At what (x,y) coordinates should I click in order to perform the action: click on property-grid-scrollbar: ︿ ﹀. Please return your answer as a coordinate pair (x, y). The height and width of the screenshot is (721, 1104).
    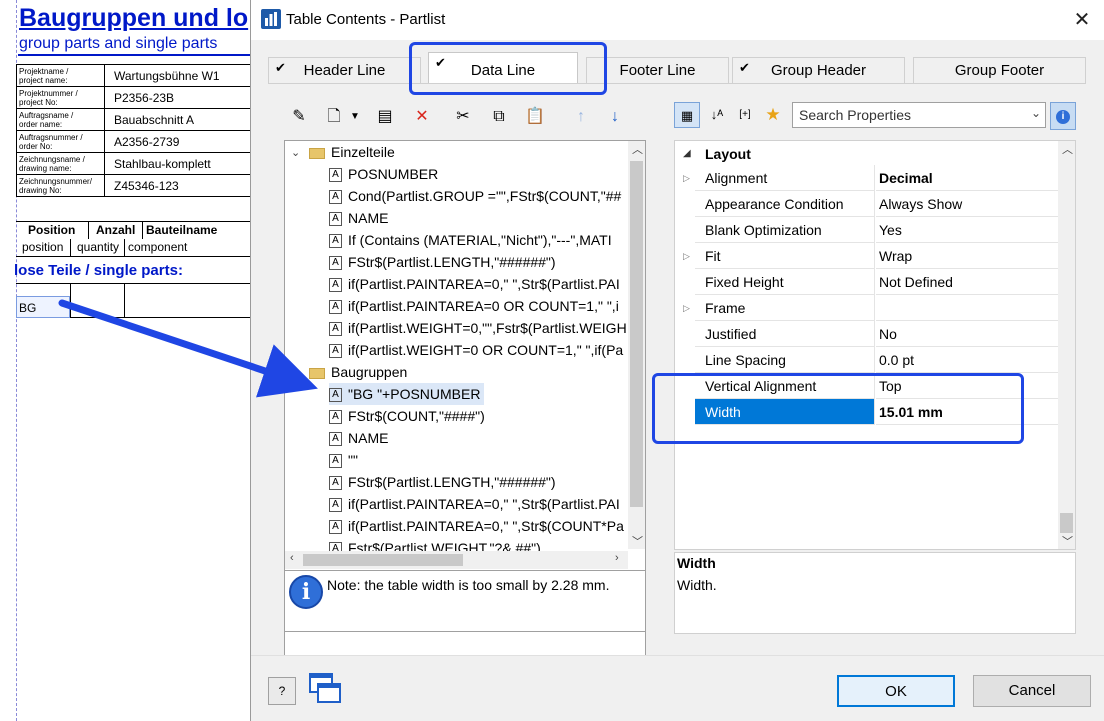
    Looking at the image, I should click on (1066, 345).